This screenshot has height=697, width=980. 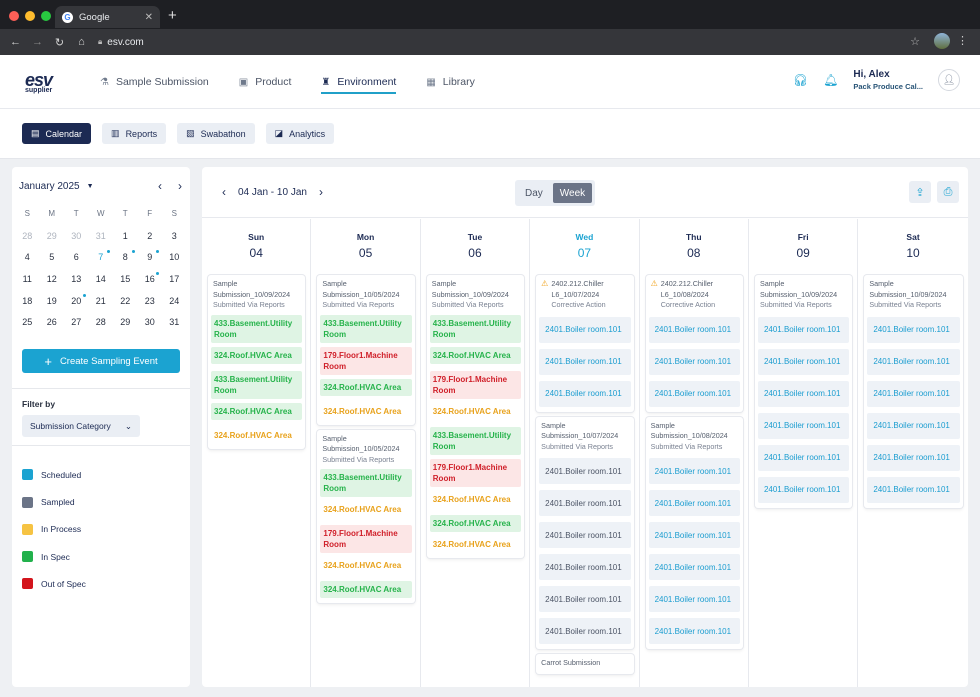 What do you see at coordinates (30, 16) in the screenshot?
I see `minimize-window-button` at bounding box center [30, 16].